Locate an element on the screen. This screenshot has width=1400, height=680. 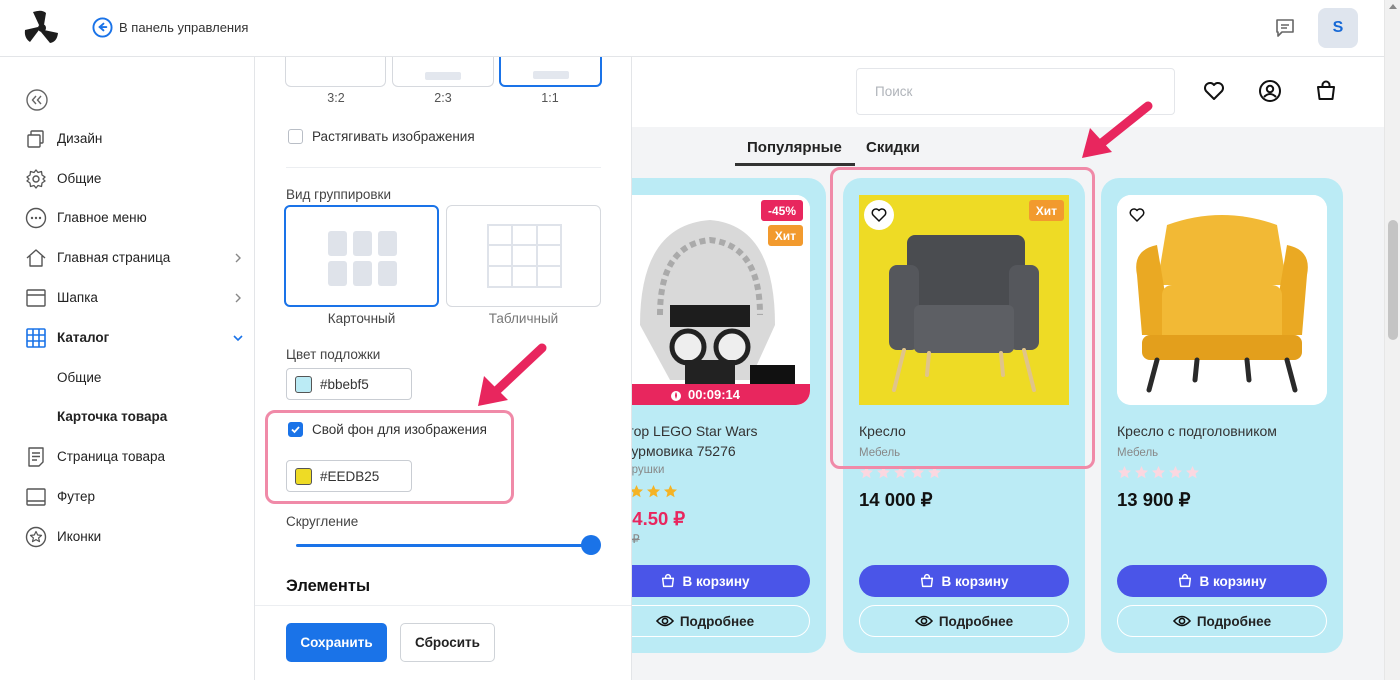
scroll-up-arrow-icon is located at coordinates (1393, 6).